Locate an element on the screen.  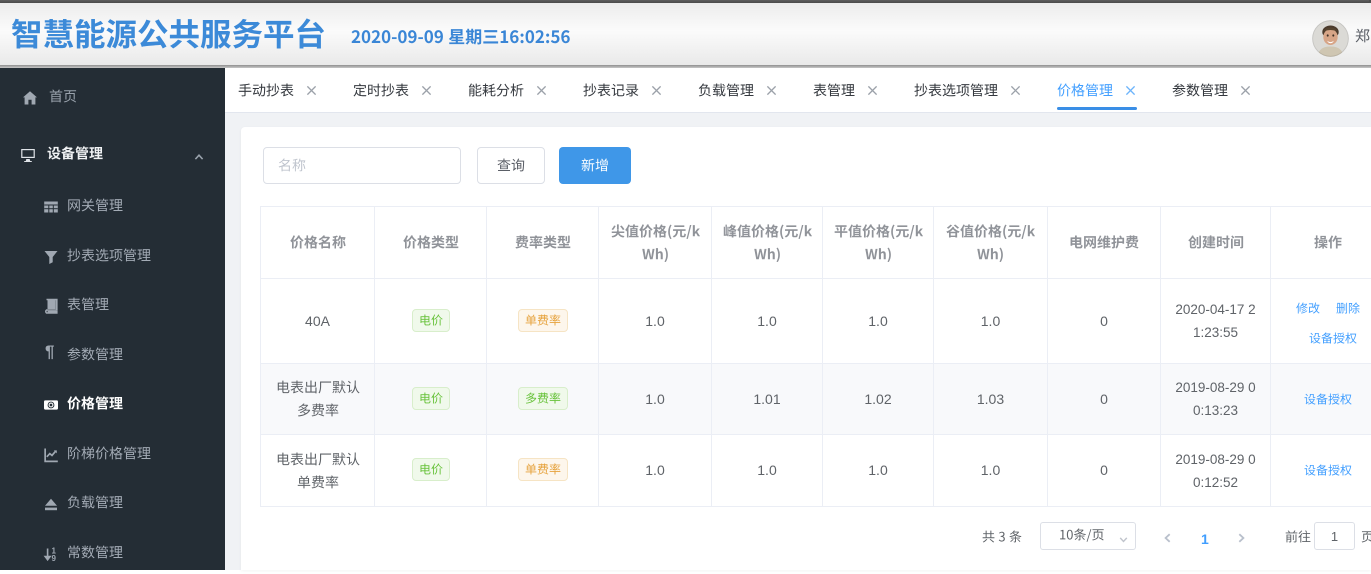
svg-text: 9 is located at coordinates (54, 558).